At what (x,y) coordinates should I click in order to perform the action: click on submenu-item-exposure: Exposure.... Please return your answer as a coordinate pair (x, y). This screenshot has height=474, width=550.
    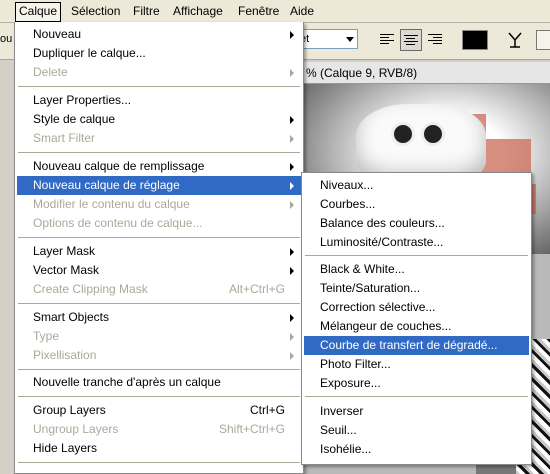
    Looking at the image, I should click on (416, 383).